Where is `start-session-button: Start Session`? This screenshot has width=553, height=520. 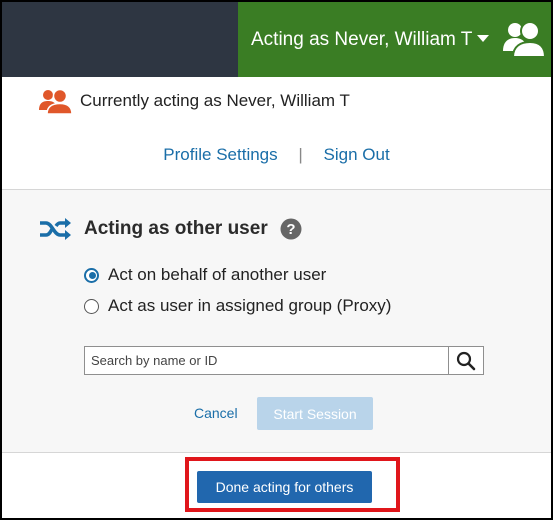
start-session-button: Start Session is located at coordinates (315, 413).